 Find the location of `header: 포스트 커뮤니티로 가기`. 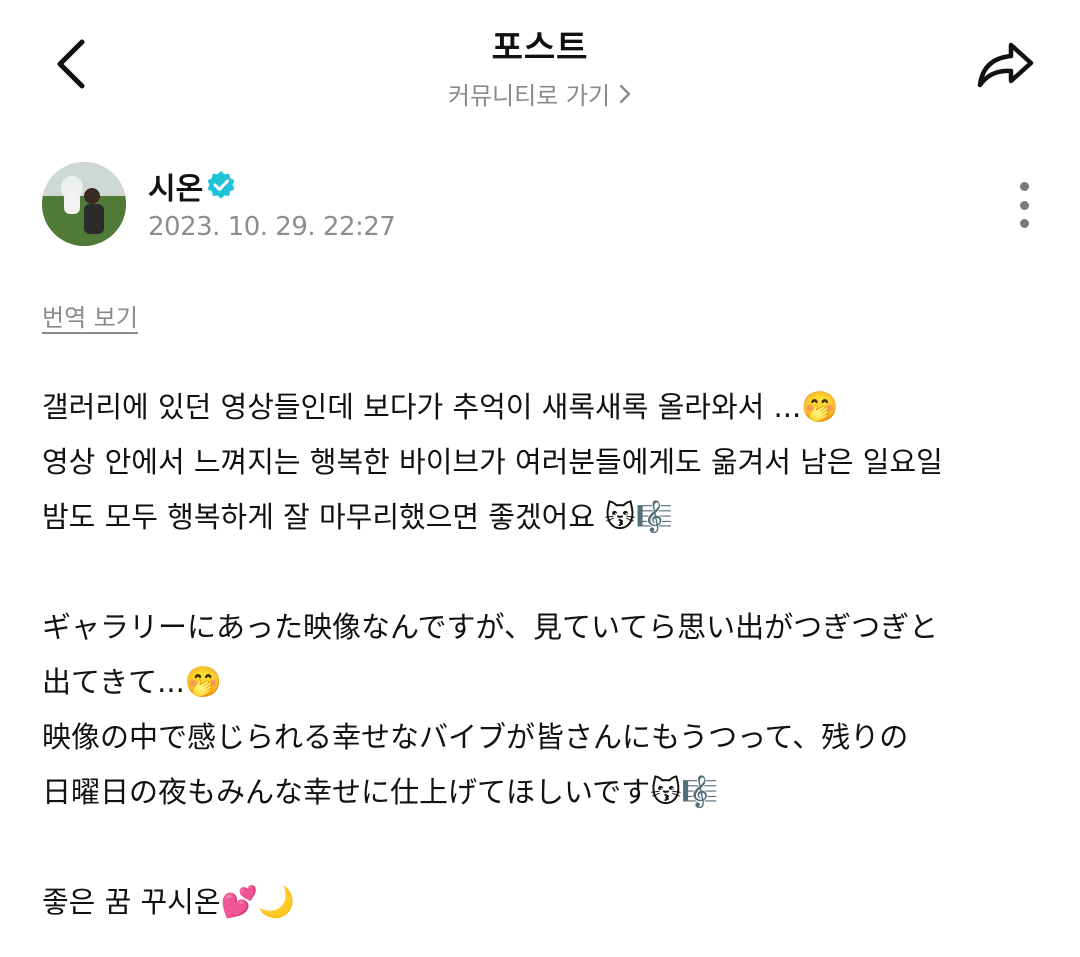

header: 포스트 커뮤니티로 가기 is located at coordinates (540, 65).